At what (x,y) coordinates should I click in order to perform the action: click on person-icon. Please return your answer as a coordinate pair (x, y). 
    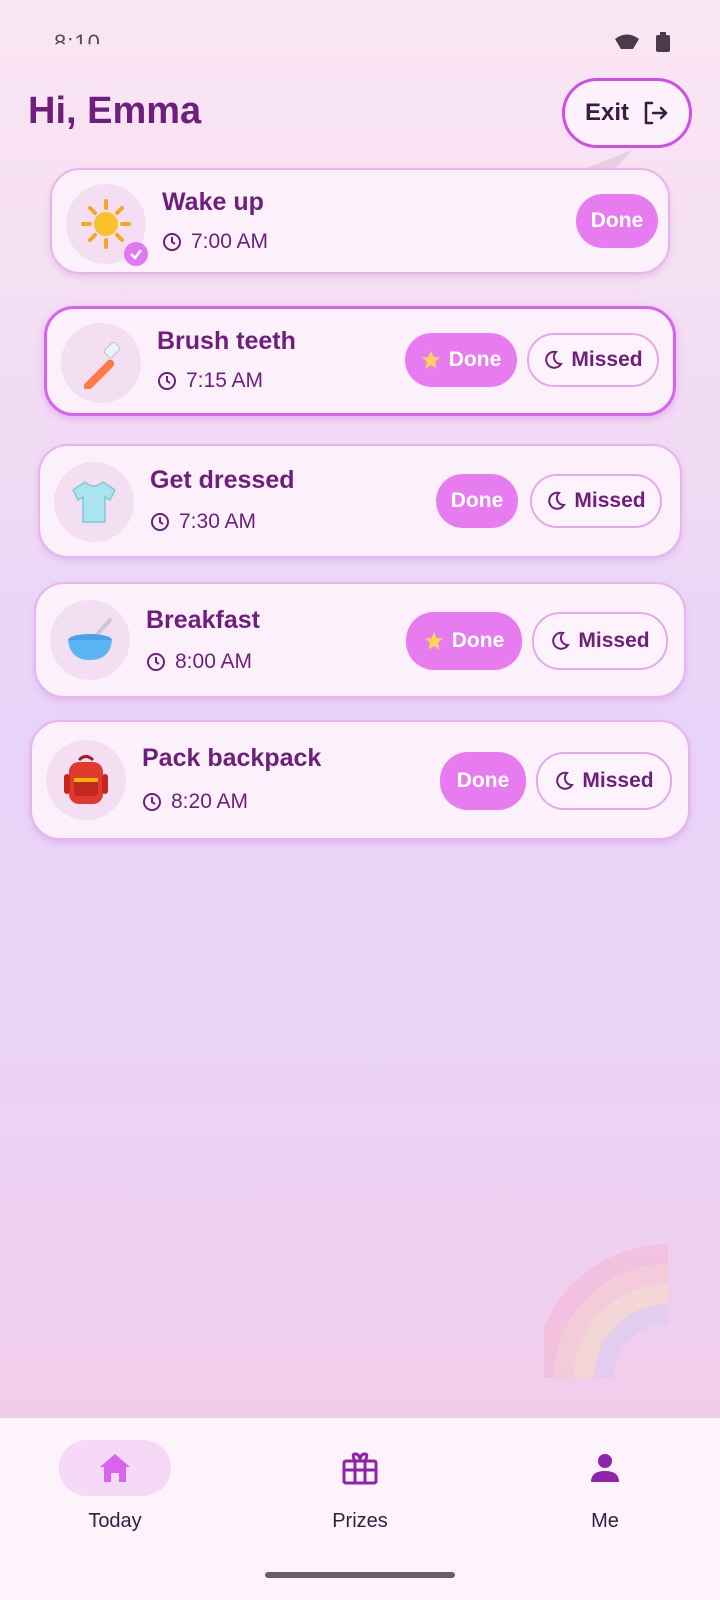
    Looking at the image, I should click on (605, 1468).